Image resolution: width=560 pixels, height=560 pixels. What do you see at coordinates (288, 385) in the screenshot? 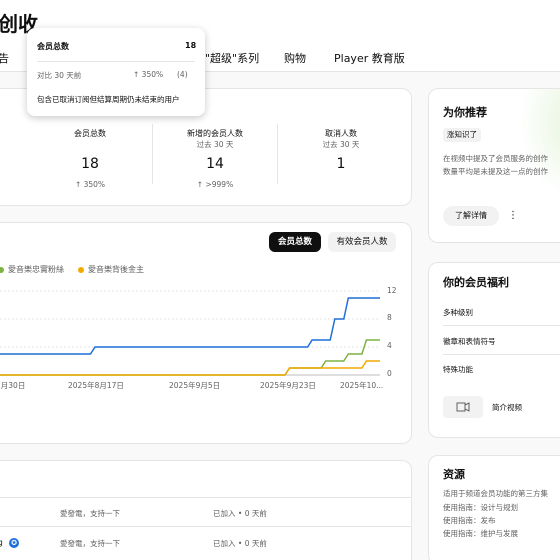
I see `x-tick-label: 2025年9月23日` at bounding box center [288, 385].